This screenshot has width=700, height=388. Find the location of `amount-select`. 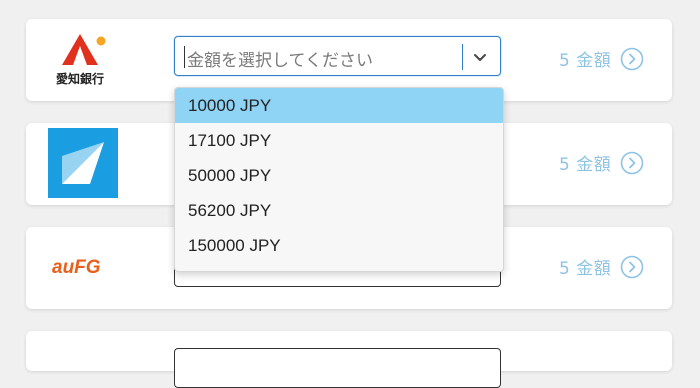

amount-select is located at coordinates (337, 368).